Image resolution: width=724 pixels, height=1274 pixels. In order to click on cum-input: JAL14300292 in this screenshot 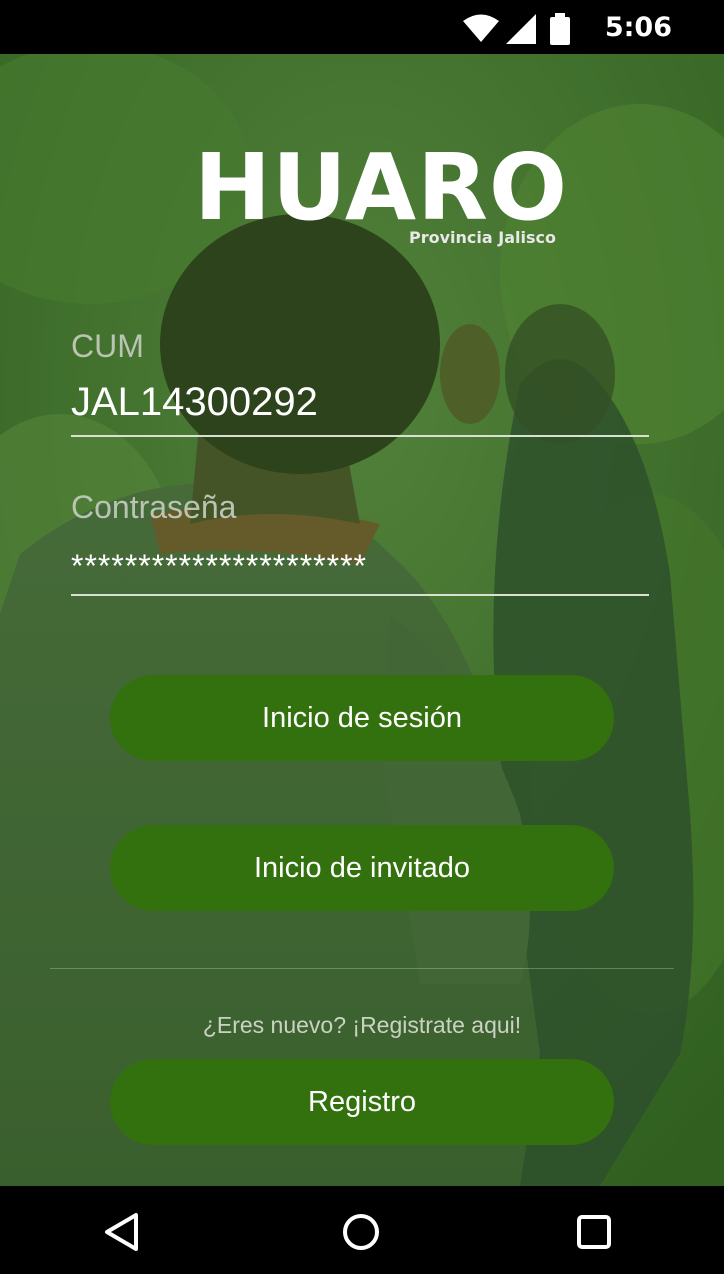, I will do `click(194, 402)`.